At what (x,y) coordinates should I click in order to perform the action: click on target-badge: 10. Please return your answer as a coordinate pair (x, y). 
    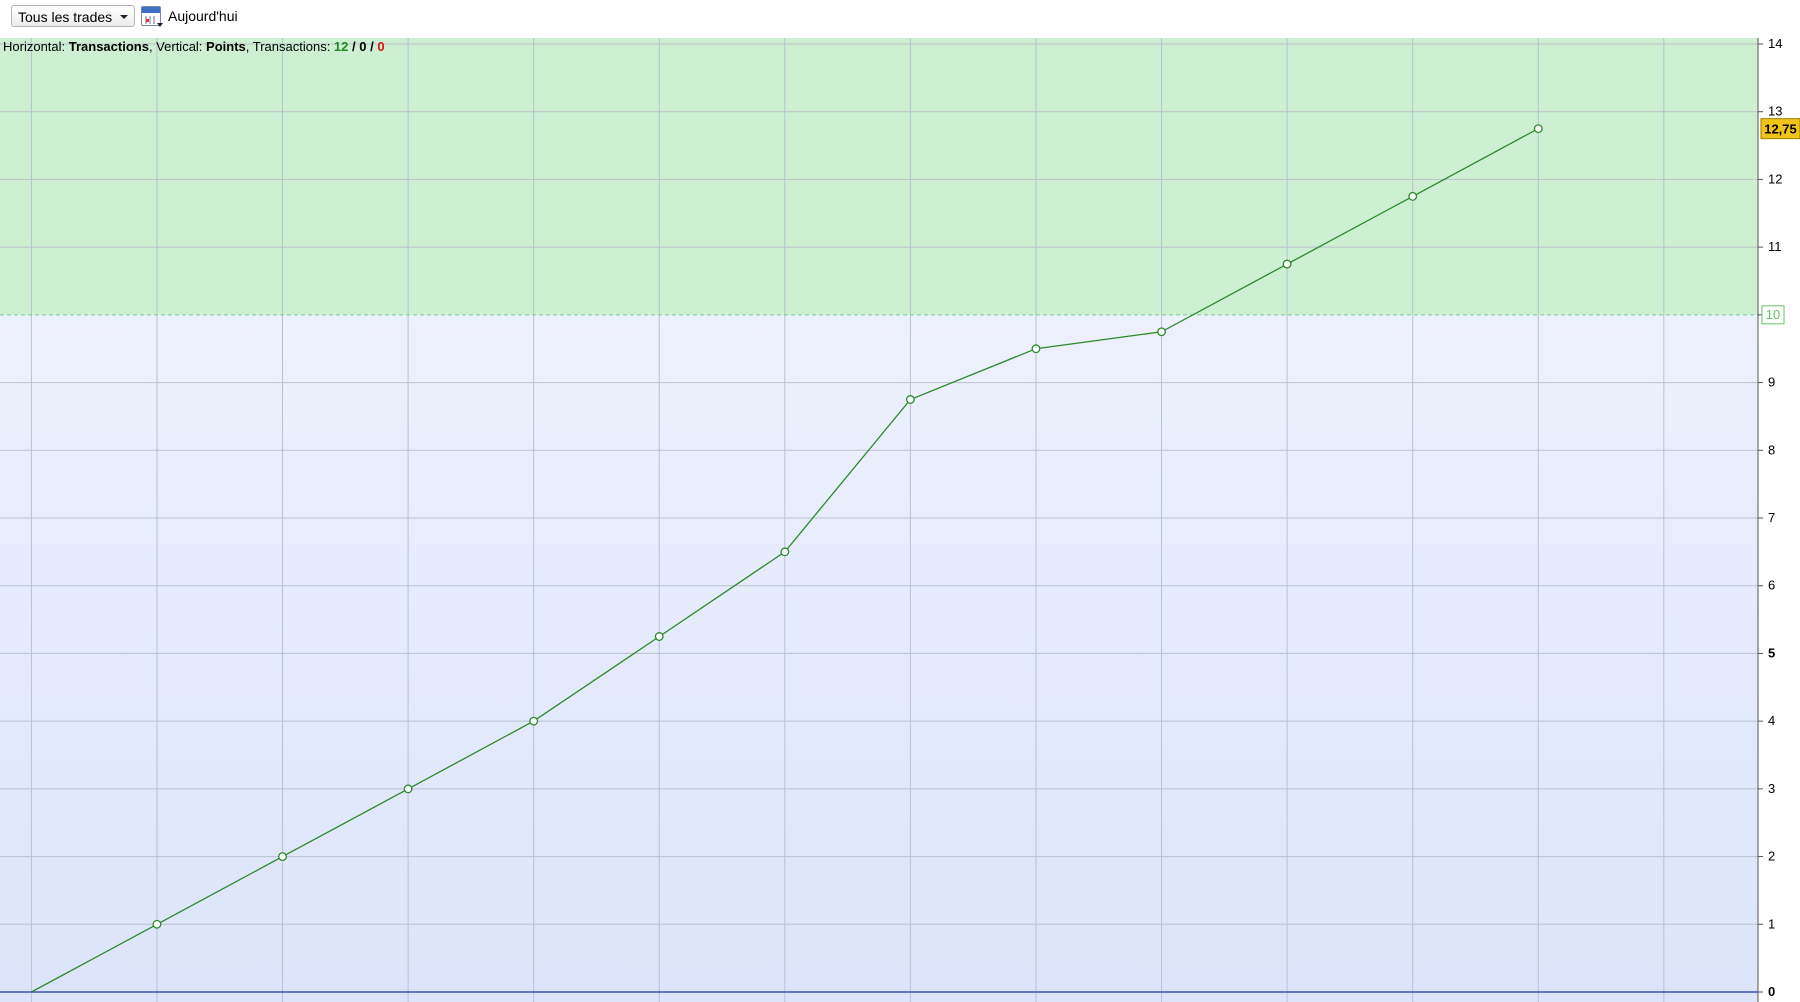
    Looking at the image, I should click on (1773, 315).